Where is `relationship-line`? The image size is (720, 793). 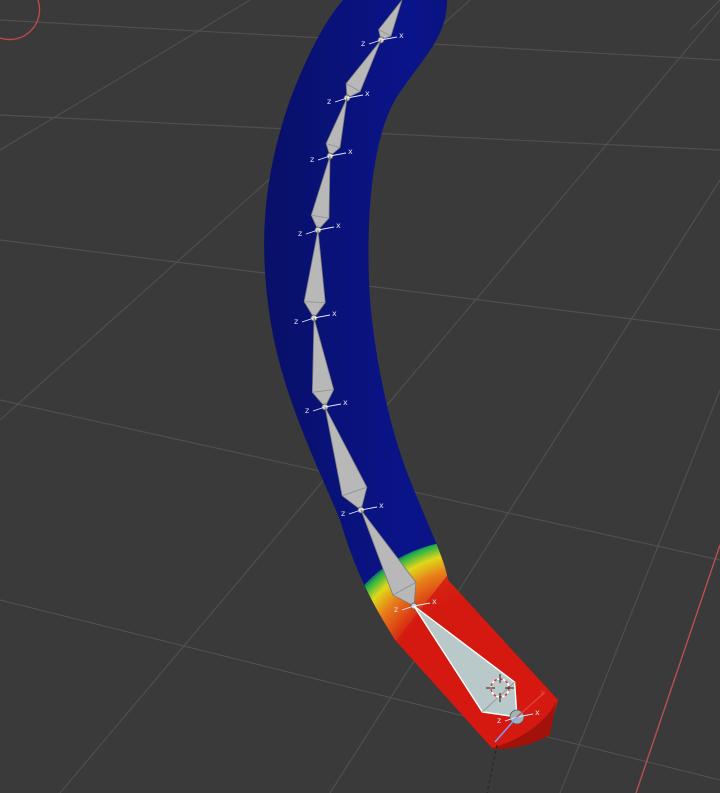 relationship-line is located at coordinates (492, 768).